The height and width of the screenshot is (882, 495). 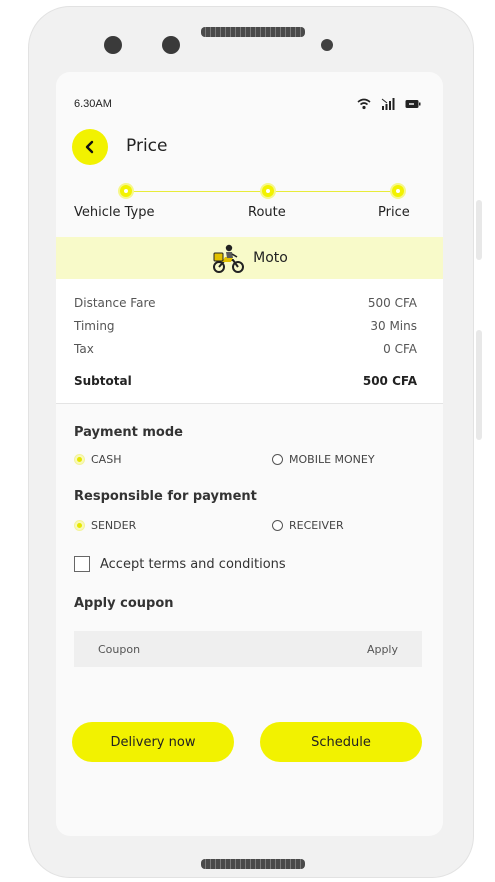 I want to click on status-icons, so click(x=389, y=104).